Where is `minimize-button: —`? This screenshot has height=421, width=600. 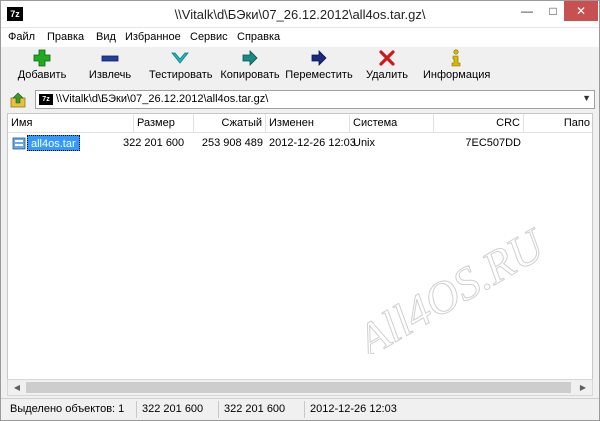 minimize-button: — is located at coordinates (527, 11).